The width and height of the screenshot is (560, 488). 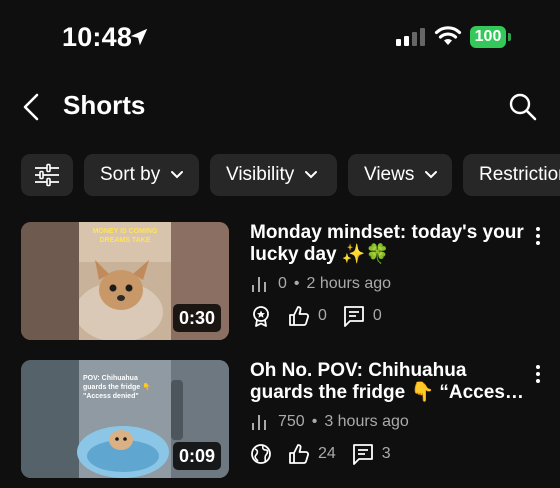 I want to click on comment-count: 0, so click(x=377, y=315).